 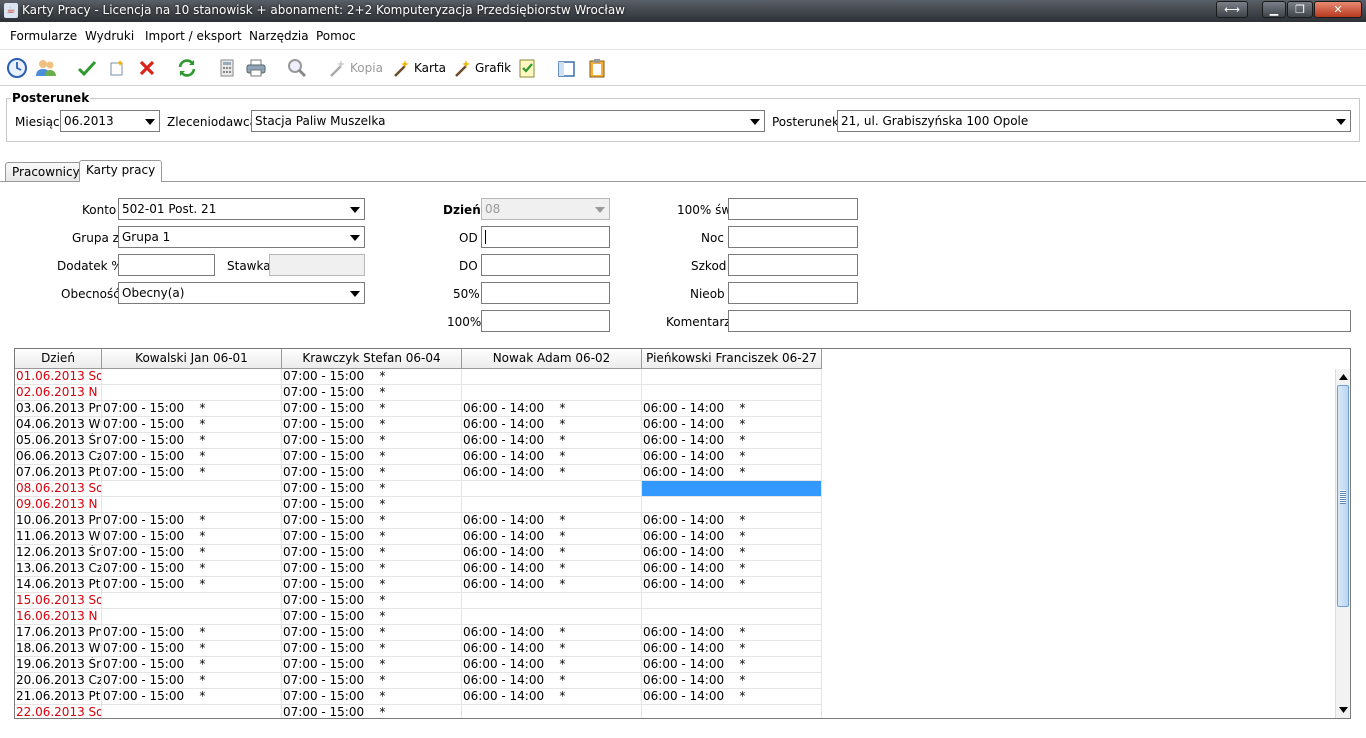 I want to click on pienkowski-column-header: Pieńkowski Franciszek 06-27, so click(x=732, y=359).